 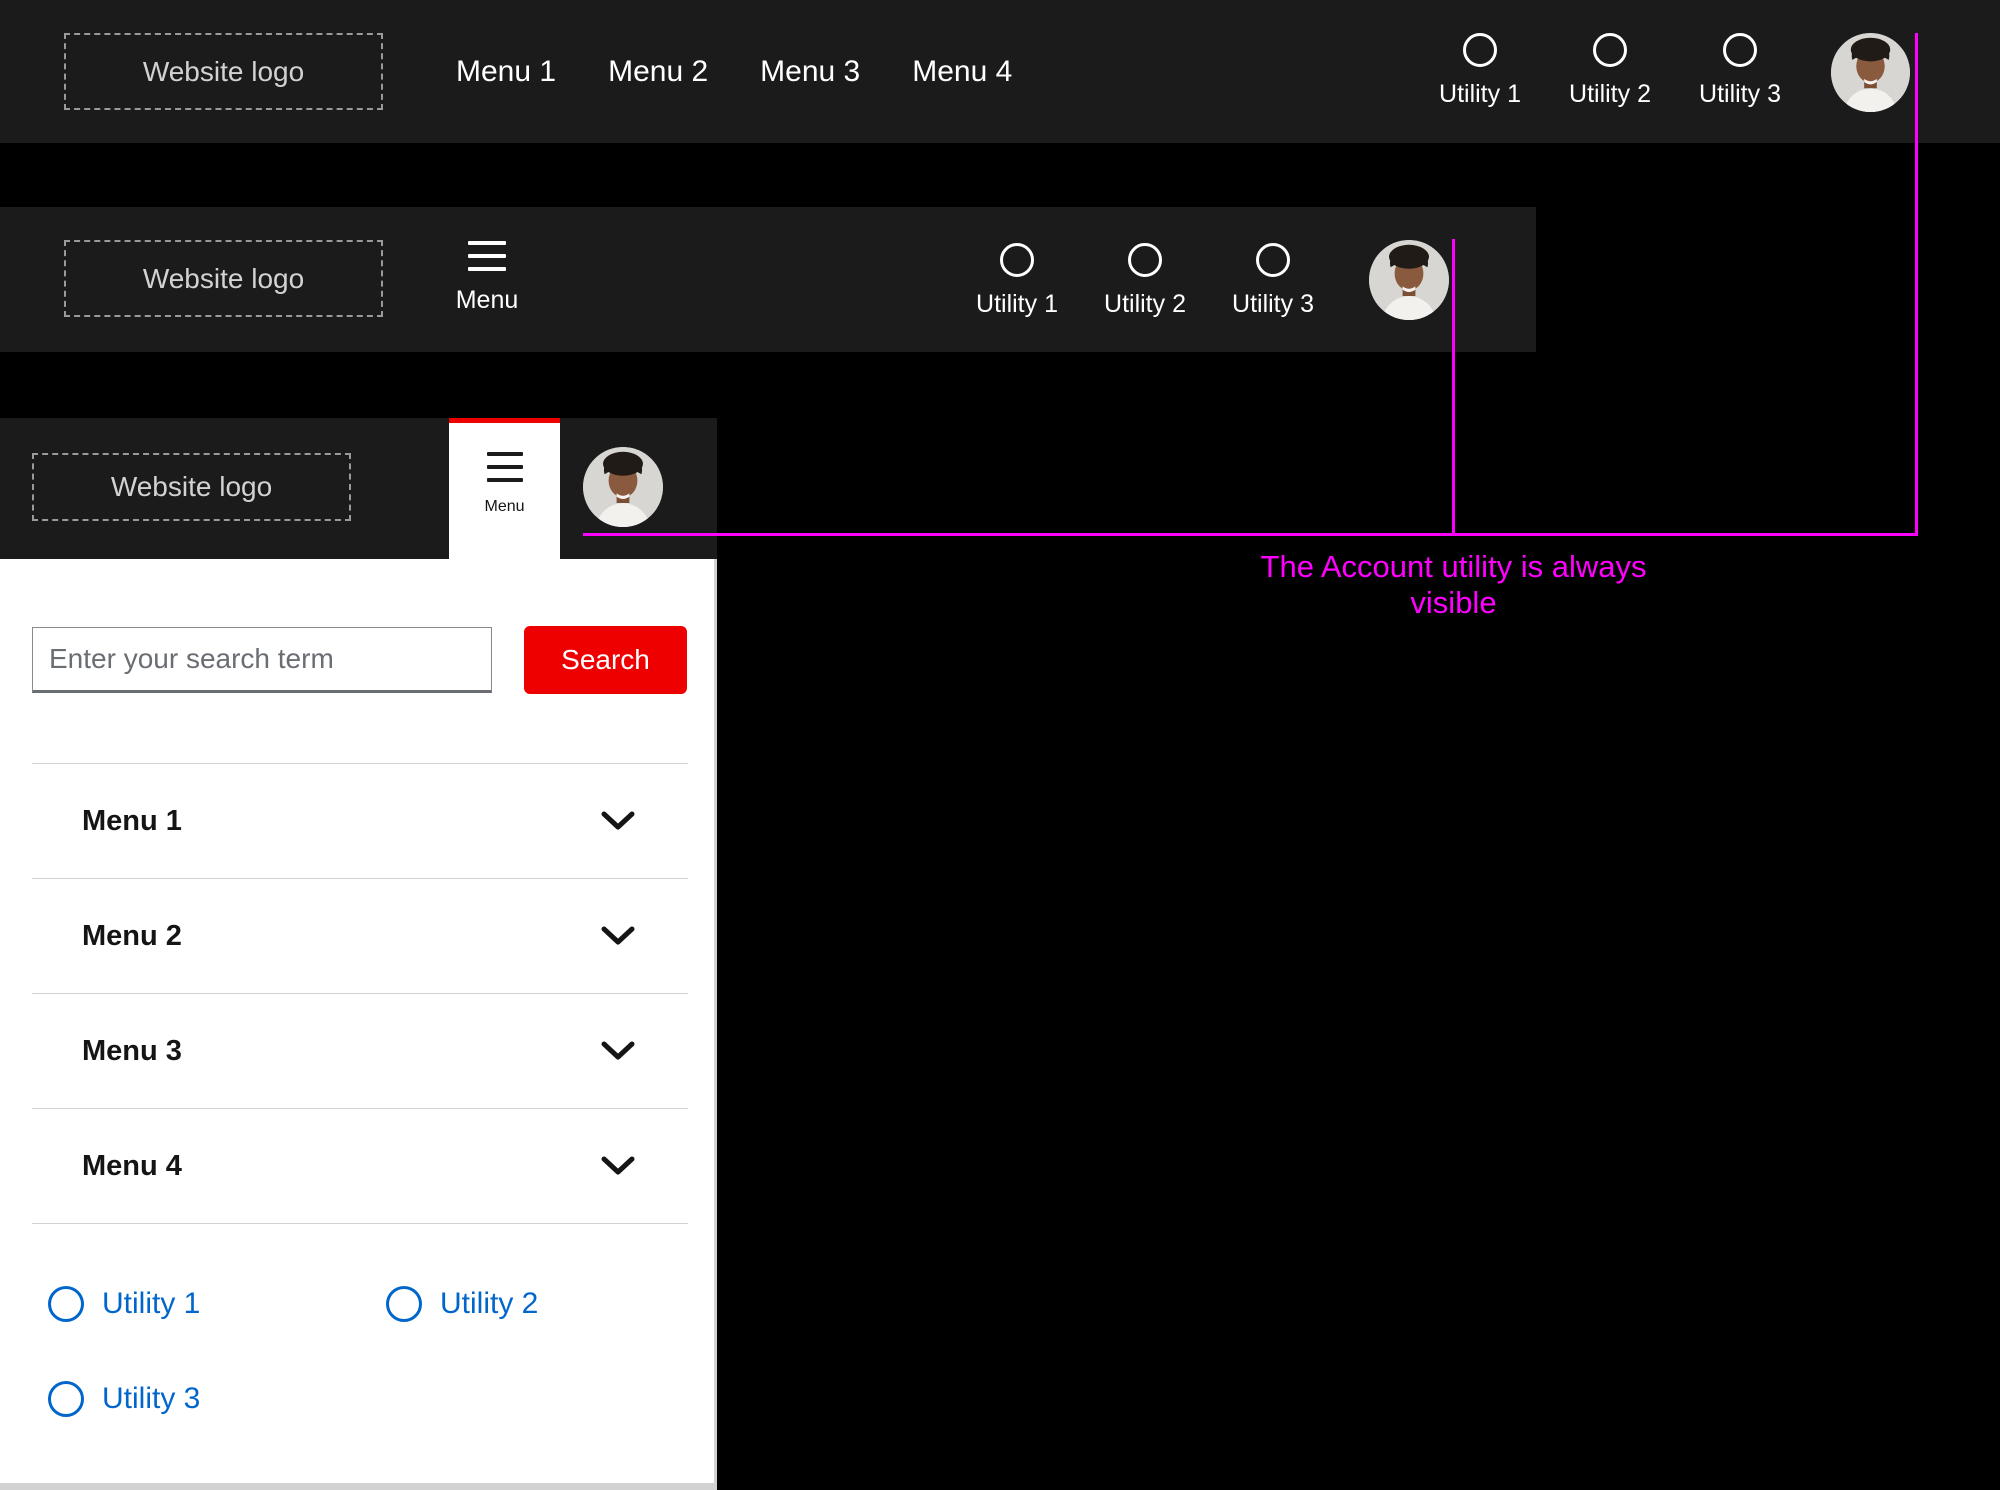 What do you see at coordinates (358, 1486) in the screenshot?
I see `panel-bottom-edge` at bounding box center [358, 1486].